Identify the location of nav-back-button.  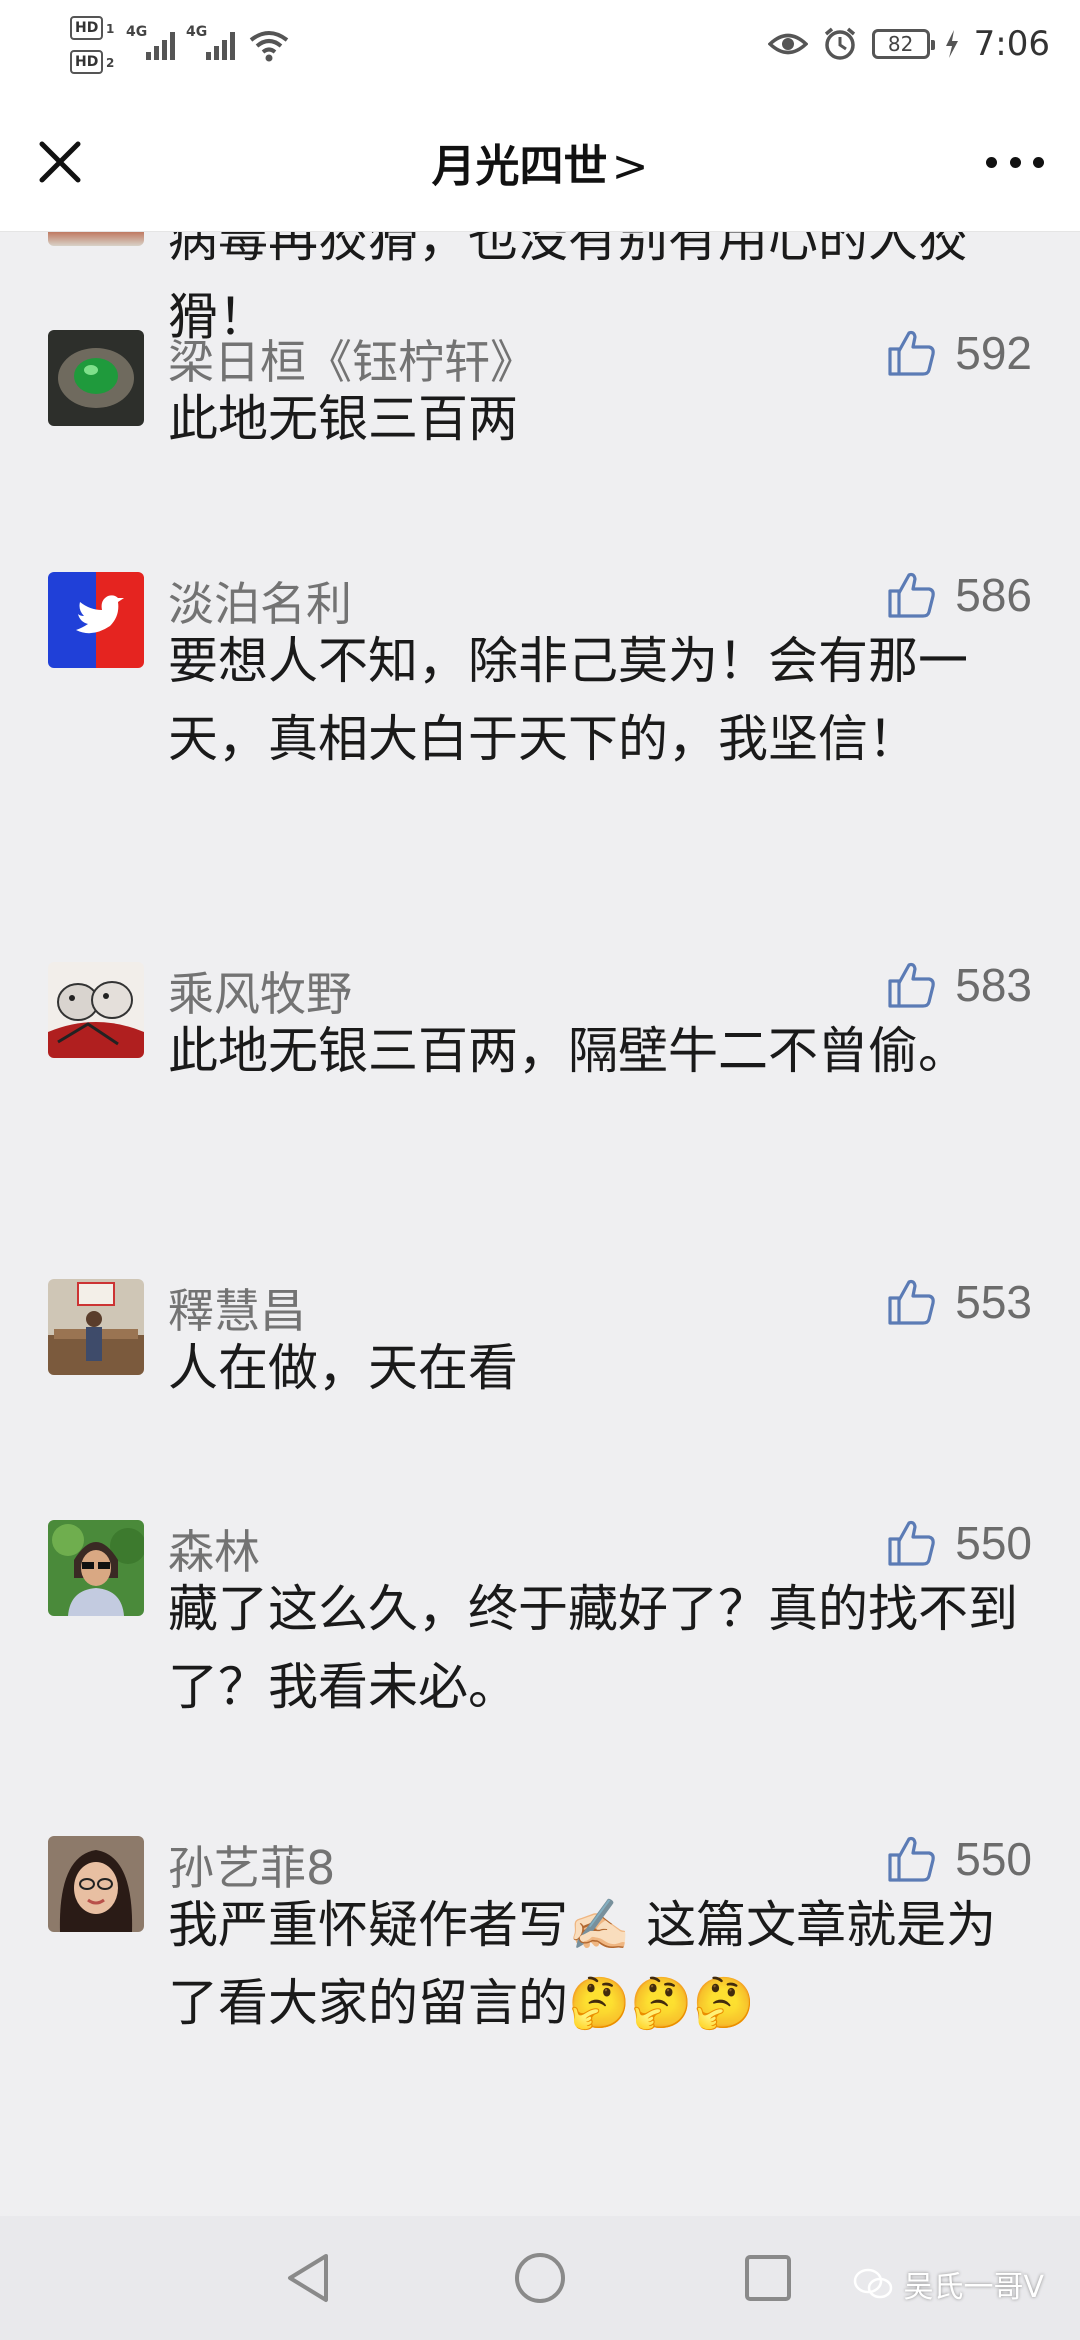
(310, 2278).